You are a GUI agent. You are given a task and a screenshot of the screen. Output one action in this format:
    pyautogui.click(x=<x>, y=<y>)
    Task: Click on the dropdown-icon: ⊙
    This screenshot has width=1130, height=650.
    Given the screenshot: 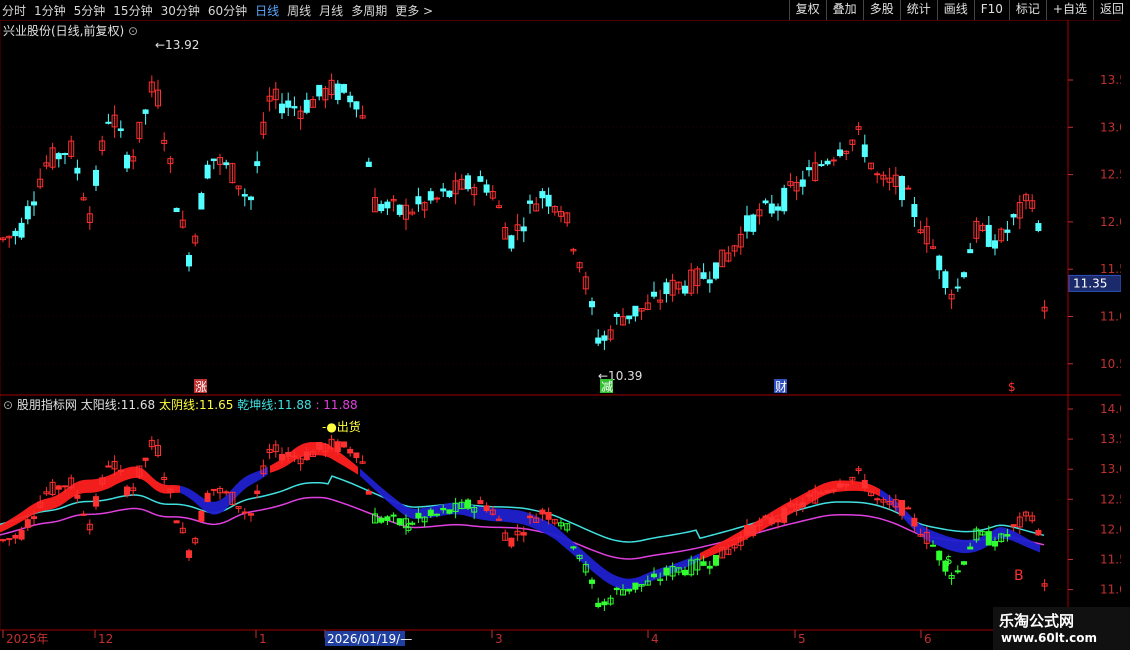 What is the action you would take?
    pyautogui.click(x=133, y=31)
    